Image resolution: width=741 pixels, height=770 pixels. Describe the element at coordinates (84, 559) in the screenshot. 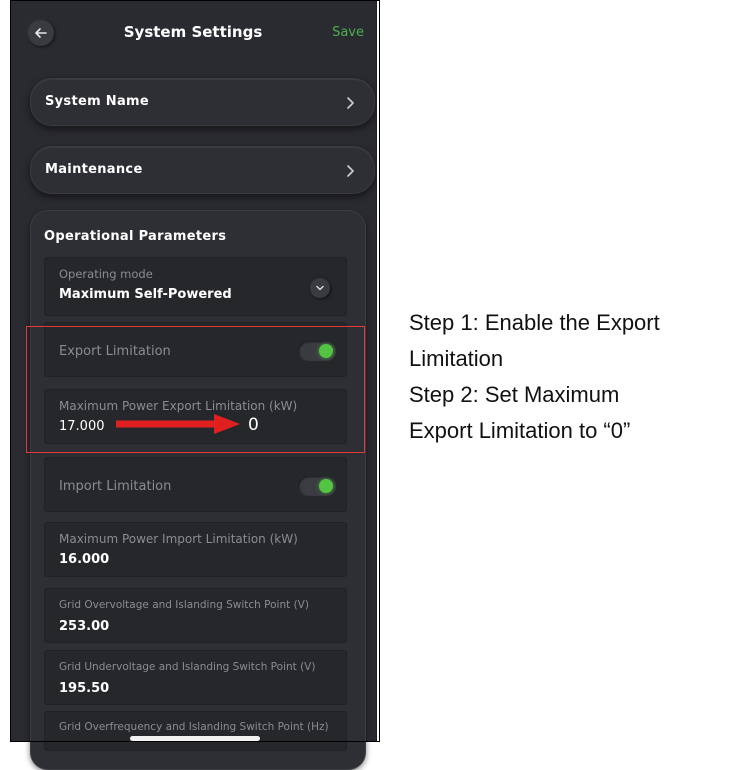

I see `max-import-value: 16.000` at that location.